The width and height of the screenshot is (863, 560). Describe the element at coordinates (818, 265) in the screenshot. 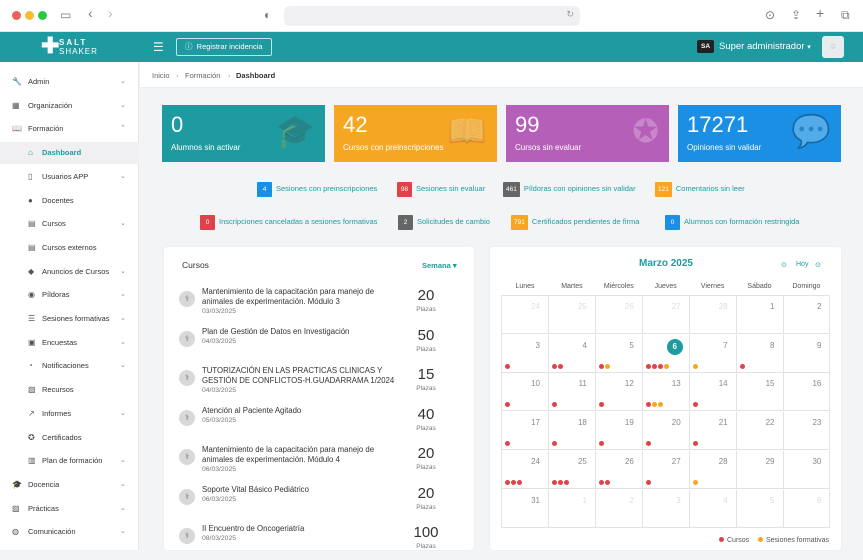

I see `calendar-next-icon: ⊙` at that location.